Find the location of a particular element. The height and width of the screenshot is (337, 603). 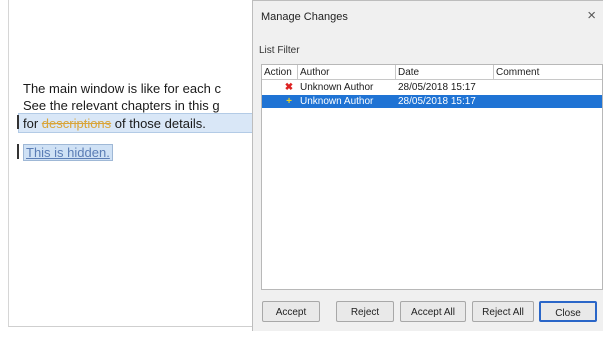

dialog-title: Manage Changes is located at coordinates (304, 17).